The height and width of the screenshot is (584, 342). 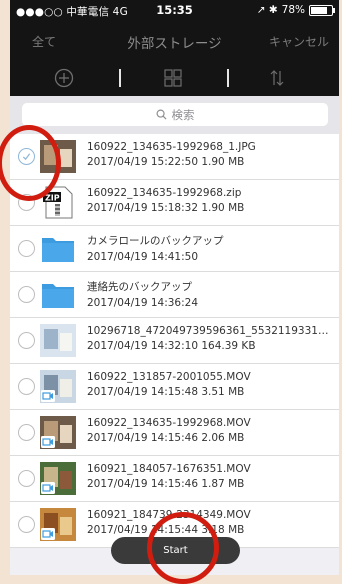 What do you see at coordinates (139, 287) in the screenshot?
I see `file-name: 連絡先のバックアップ` at bounding box center [139, 287].